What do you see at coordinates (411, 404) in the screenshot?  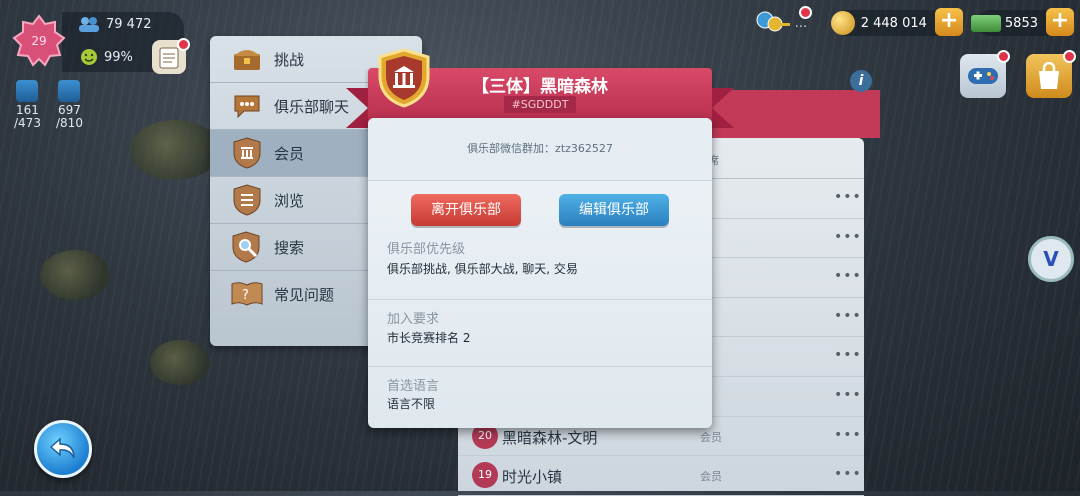 I see `language-value: 语言不限` at bounding box center [411, 404].